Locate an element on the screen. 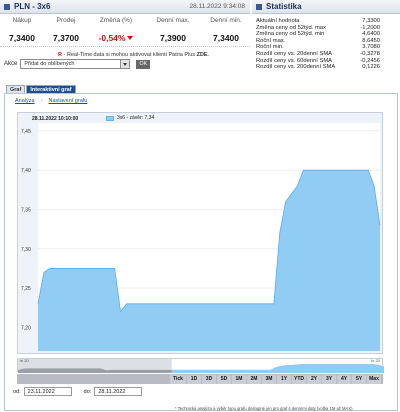  stat-value: 7,3300 is located at coordinates (371, 21).